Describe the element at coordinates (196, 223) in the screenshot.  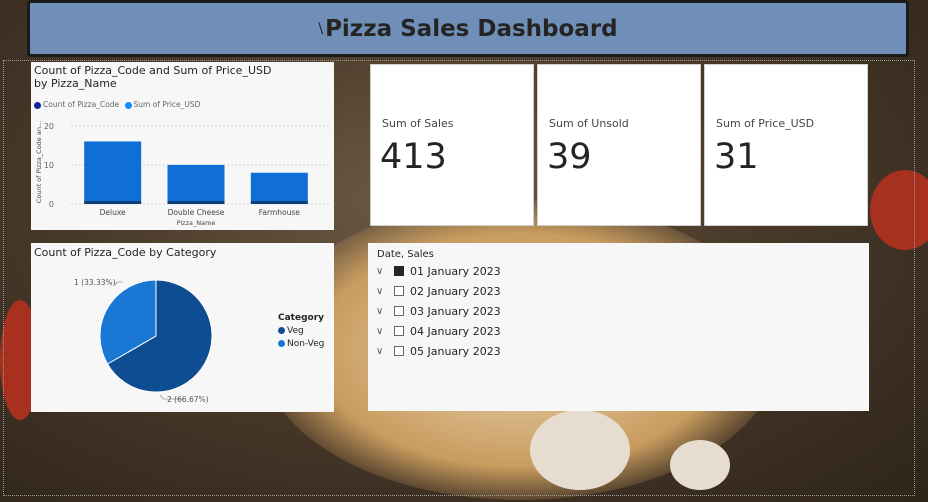
I see `x-axis-label: Pizza_Name` at that location.